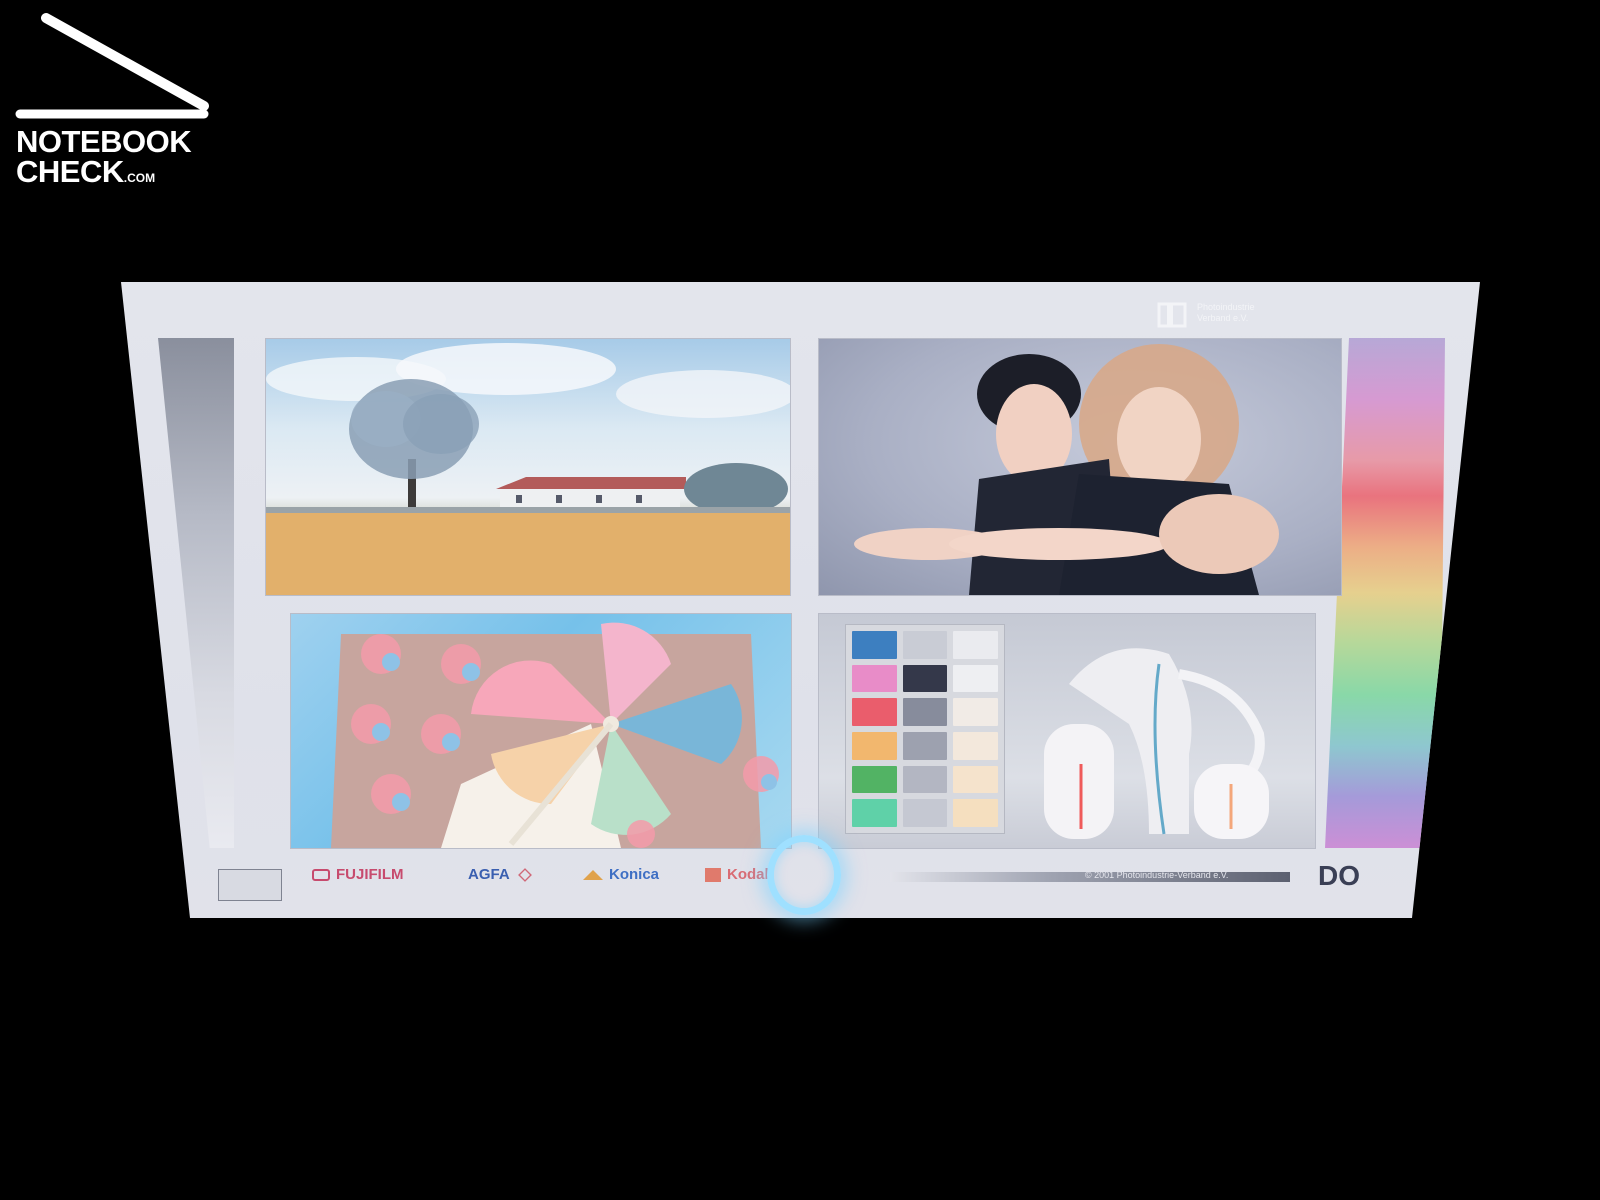 The width and height of the screenshot is (1600, 1200). I want to click on ceramic-objects-illustration, so click(1156, 743).